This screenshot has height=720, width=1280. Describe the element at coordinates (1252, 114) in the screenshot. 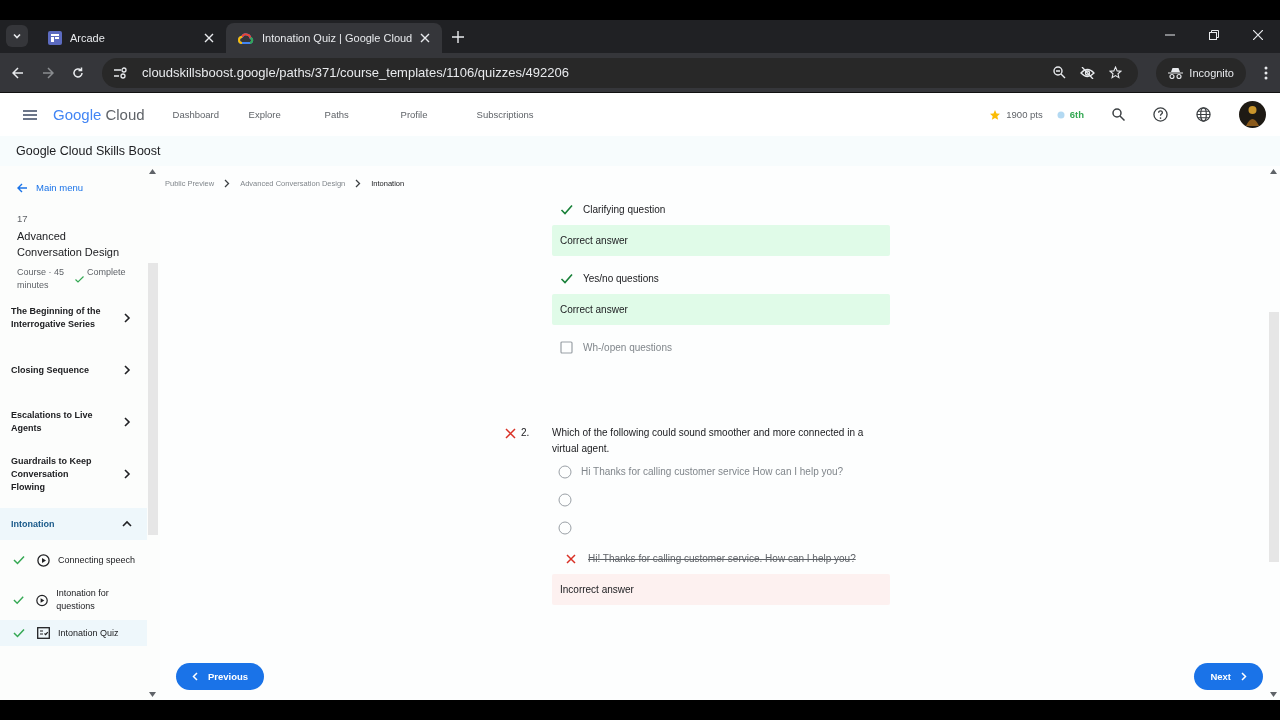

I see `avatar` at that location.